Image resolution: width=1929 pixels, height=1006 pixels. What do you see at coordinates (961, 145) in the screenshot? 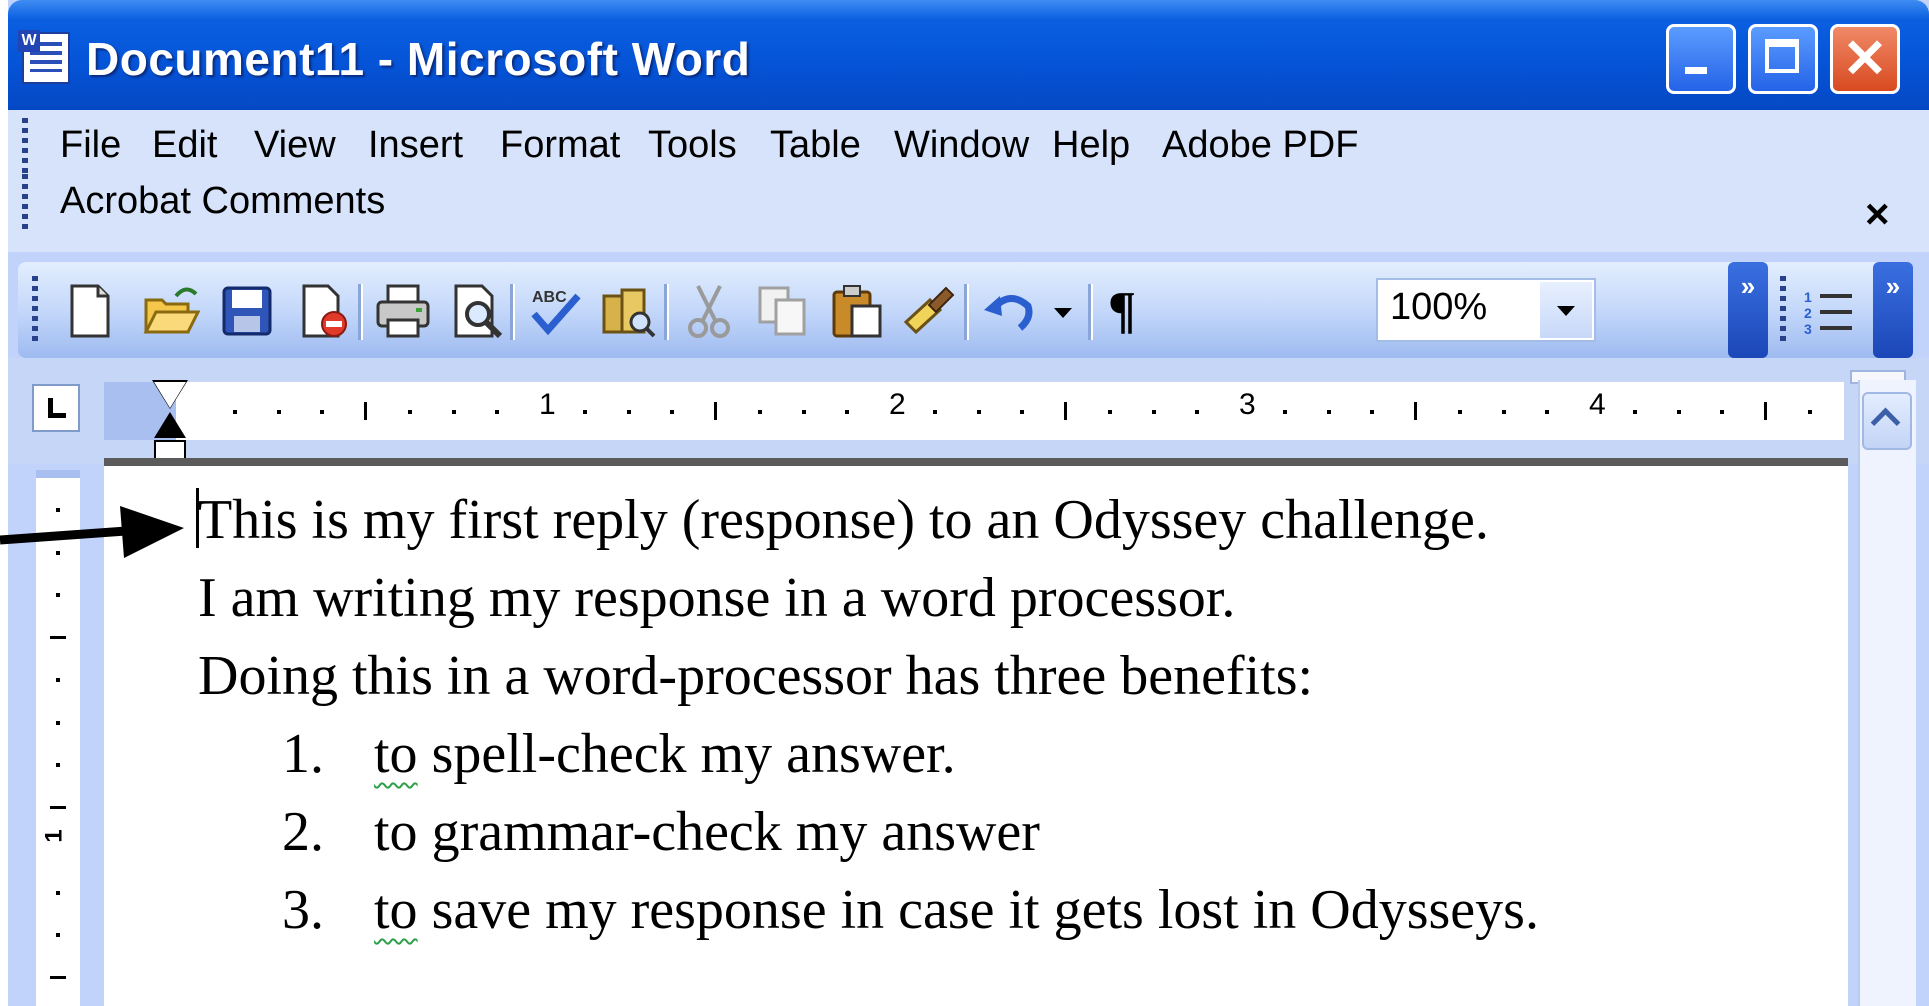
I see `menu-window: Window` at bounding box center [961, 145].